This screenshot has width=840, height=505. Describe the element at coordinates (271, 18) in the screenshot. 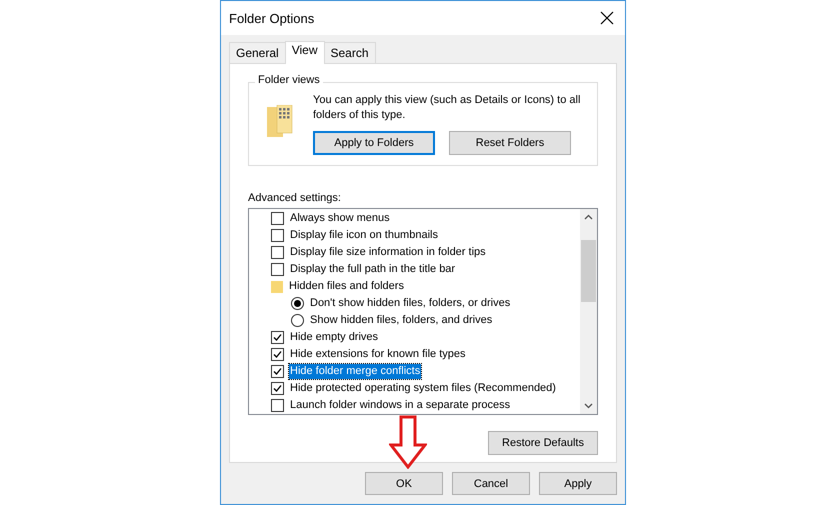

I see `window-title: Folder Options` at that location.